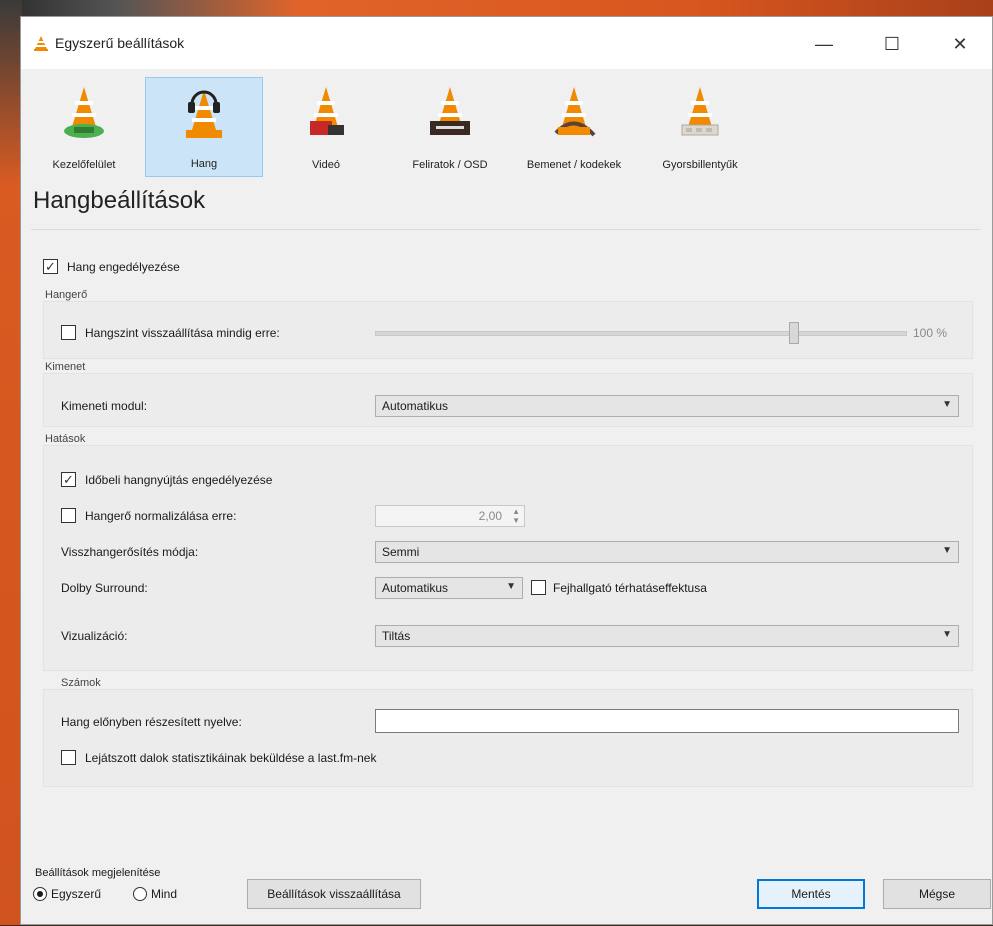  Describe the element at coordinates (40, 894) in the screenshot. I see `simple-radio` at that location.